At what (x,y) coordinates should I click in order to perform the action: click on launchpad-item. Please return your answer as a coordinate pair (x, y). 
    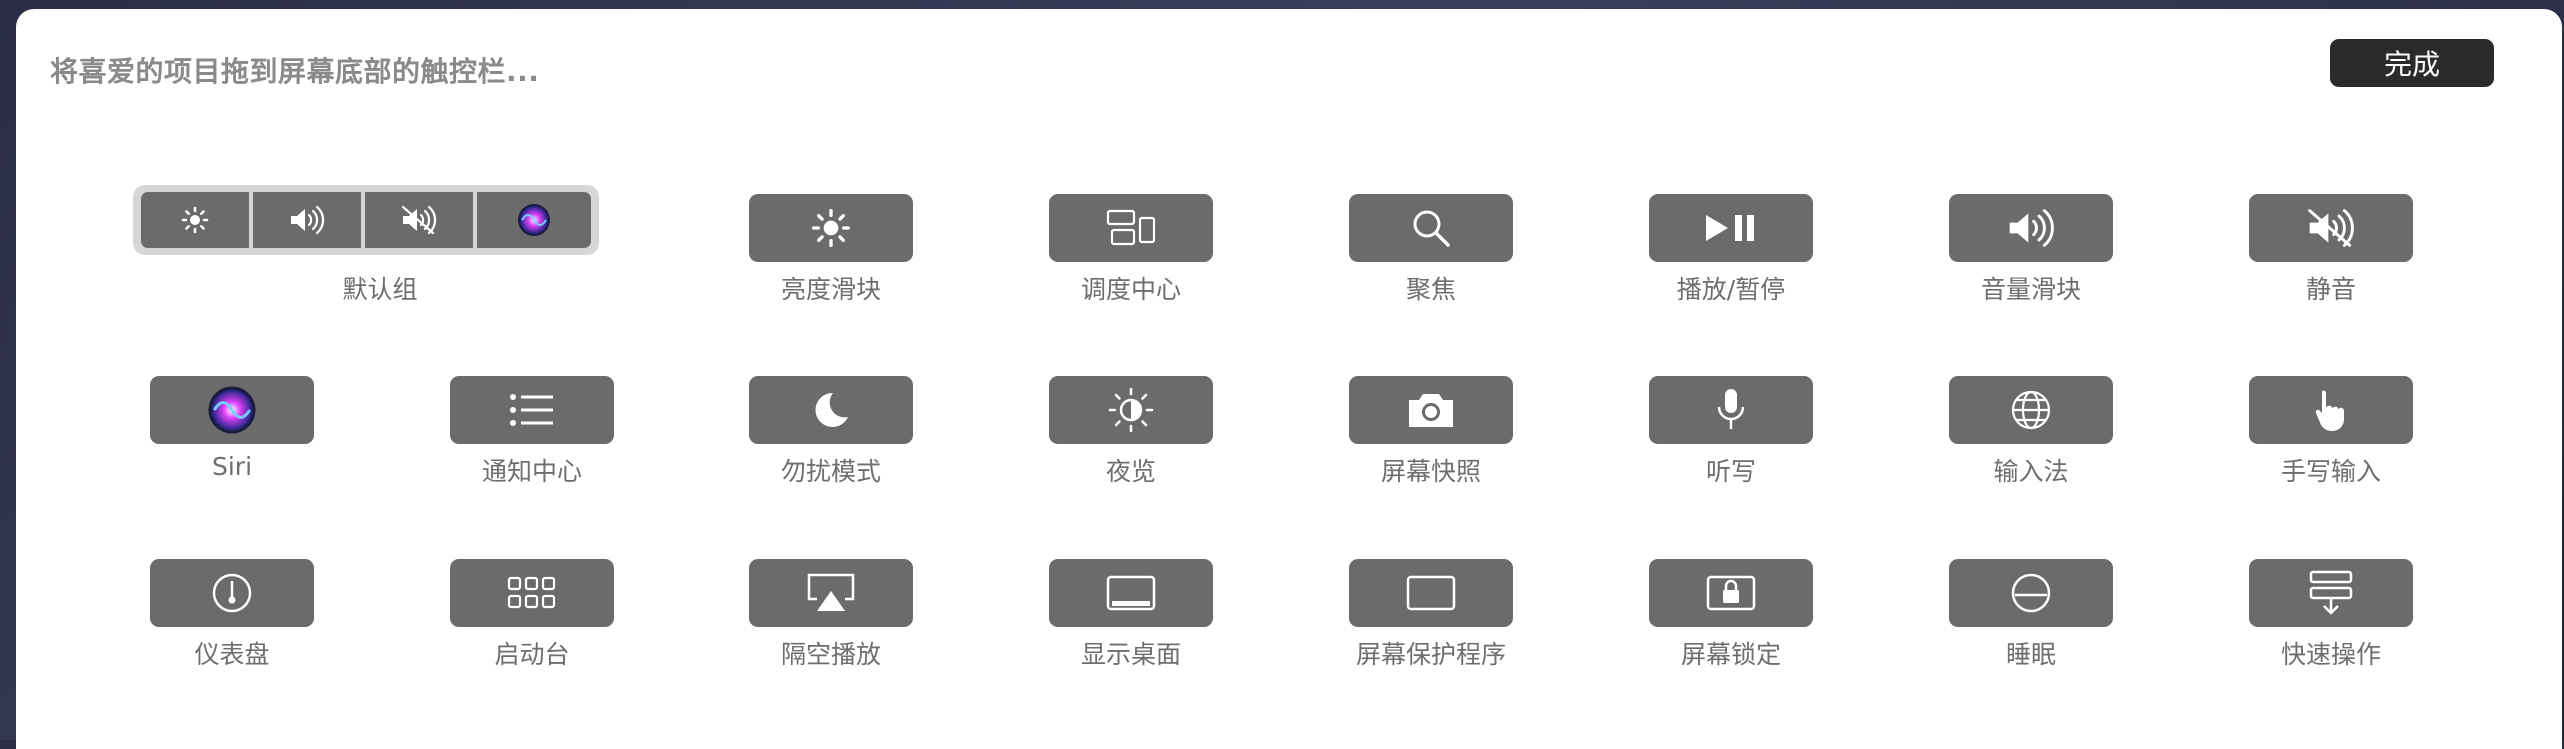
    Looking at the image, I should click on (532, 593).